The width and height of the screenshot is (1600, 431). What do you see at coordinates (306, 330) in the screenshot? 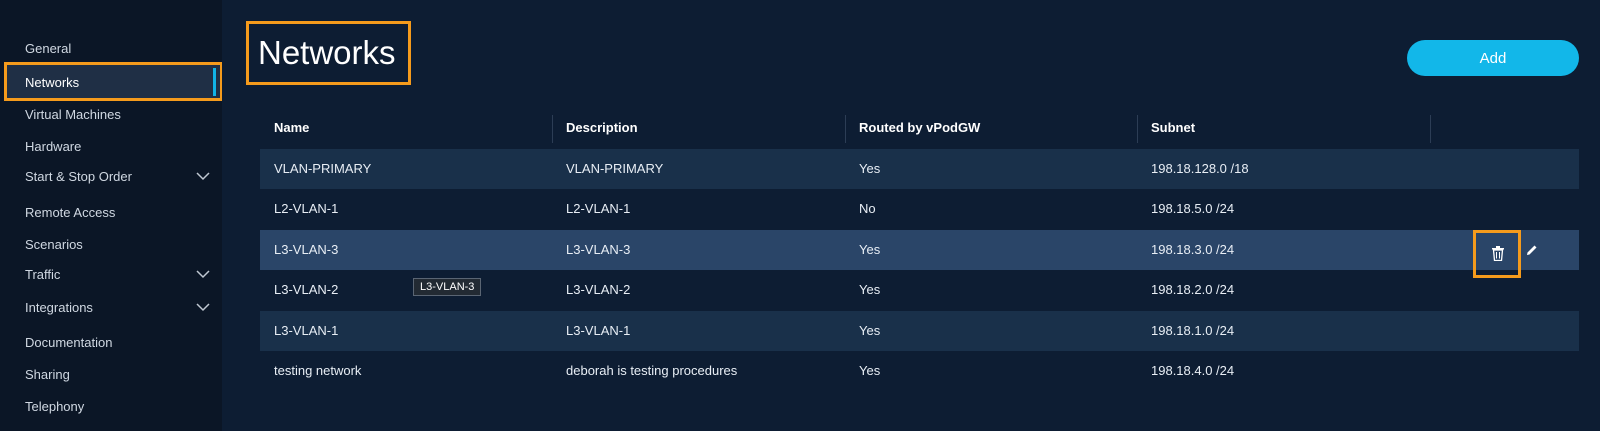
I see `cell-name: L3-VLAN-1` at bounding box center [306, 330].